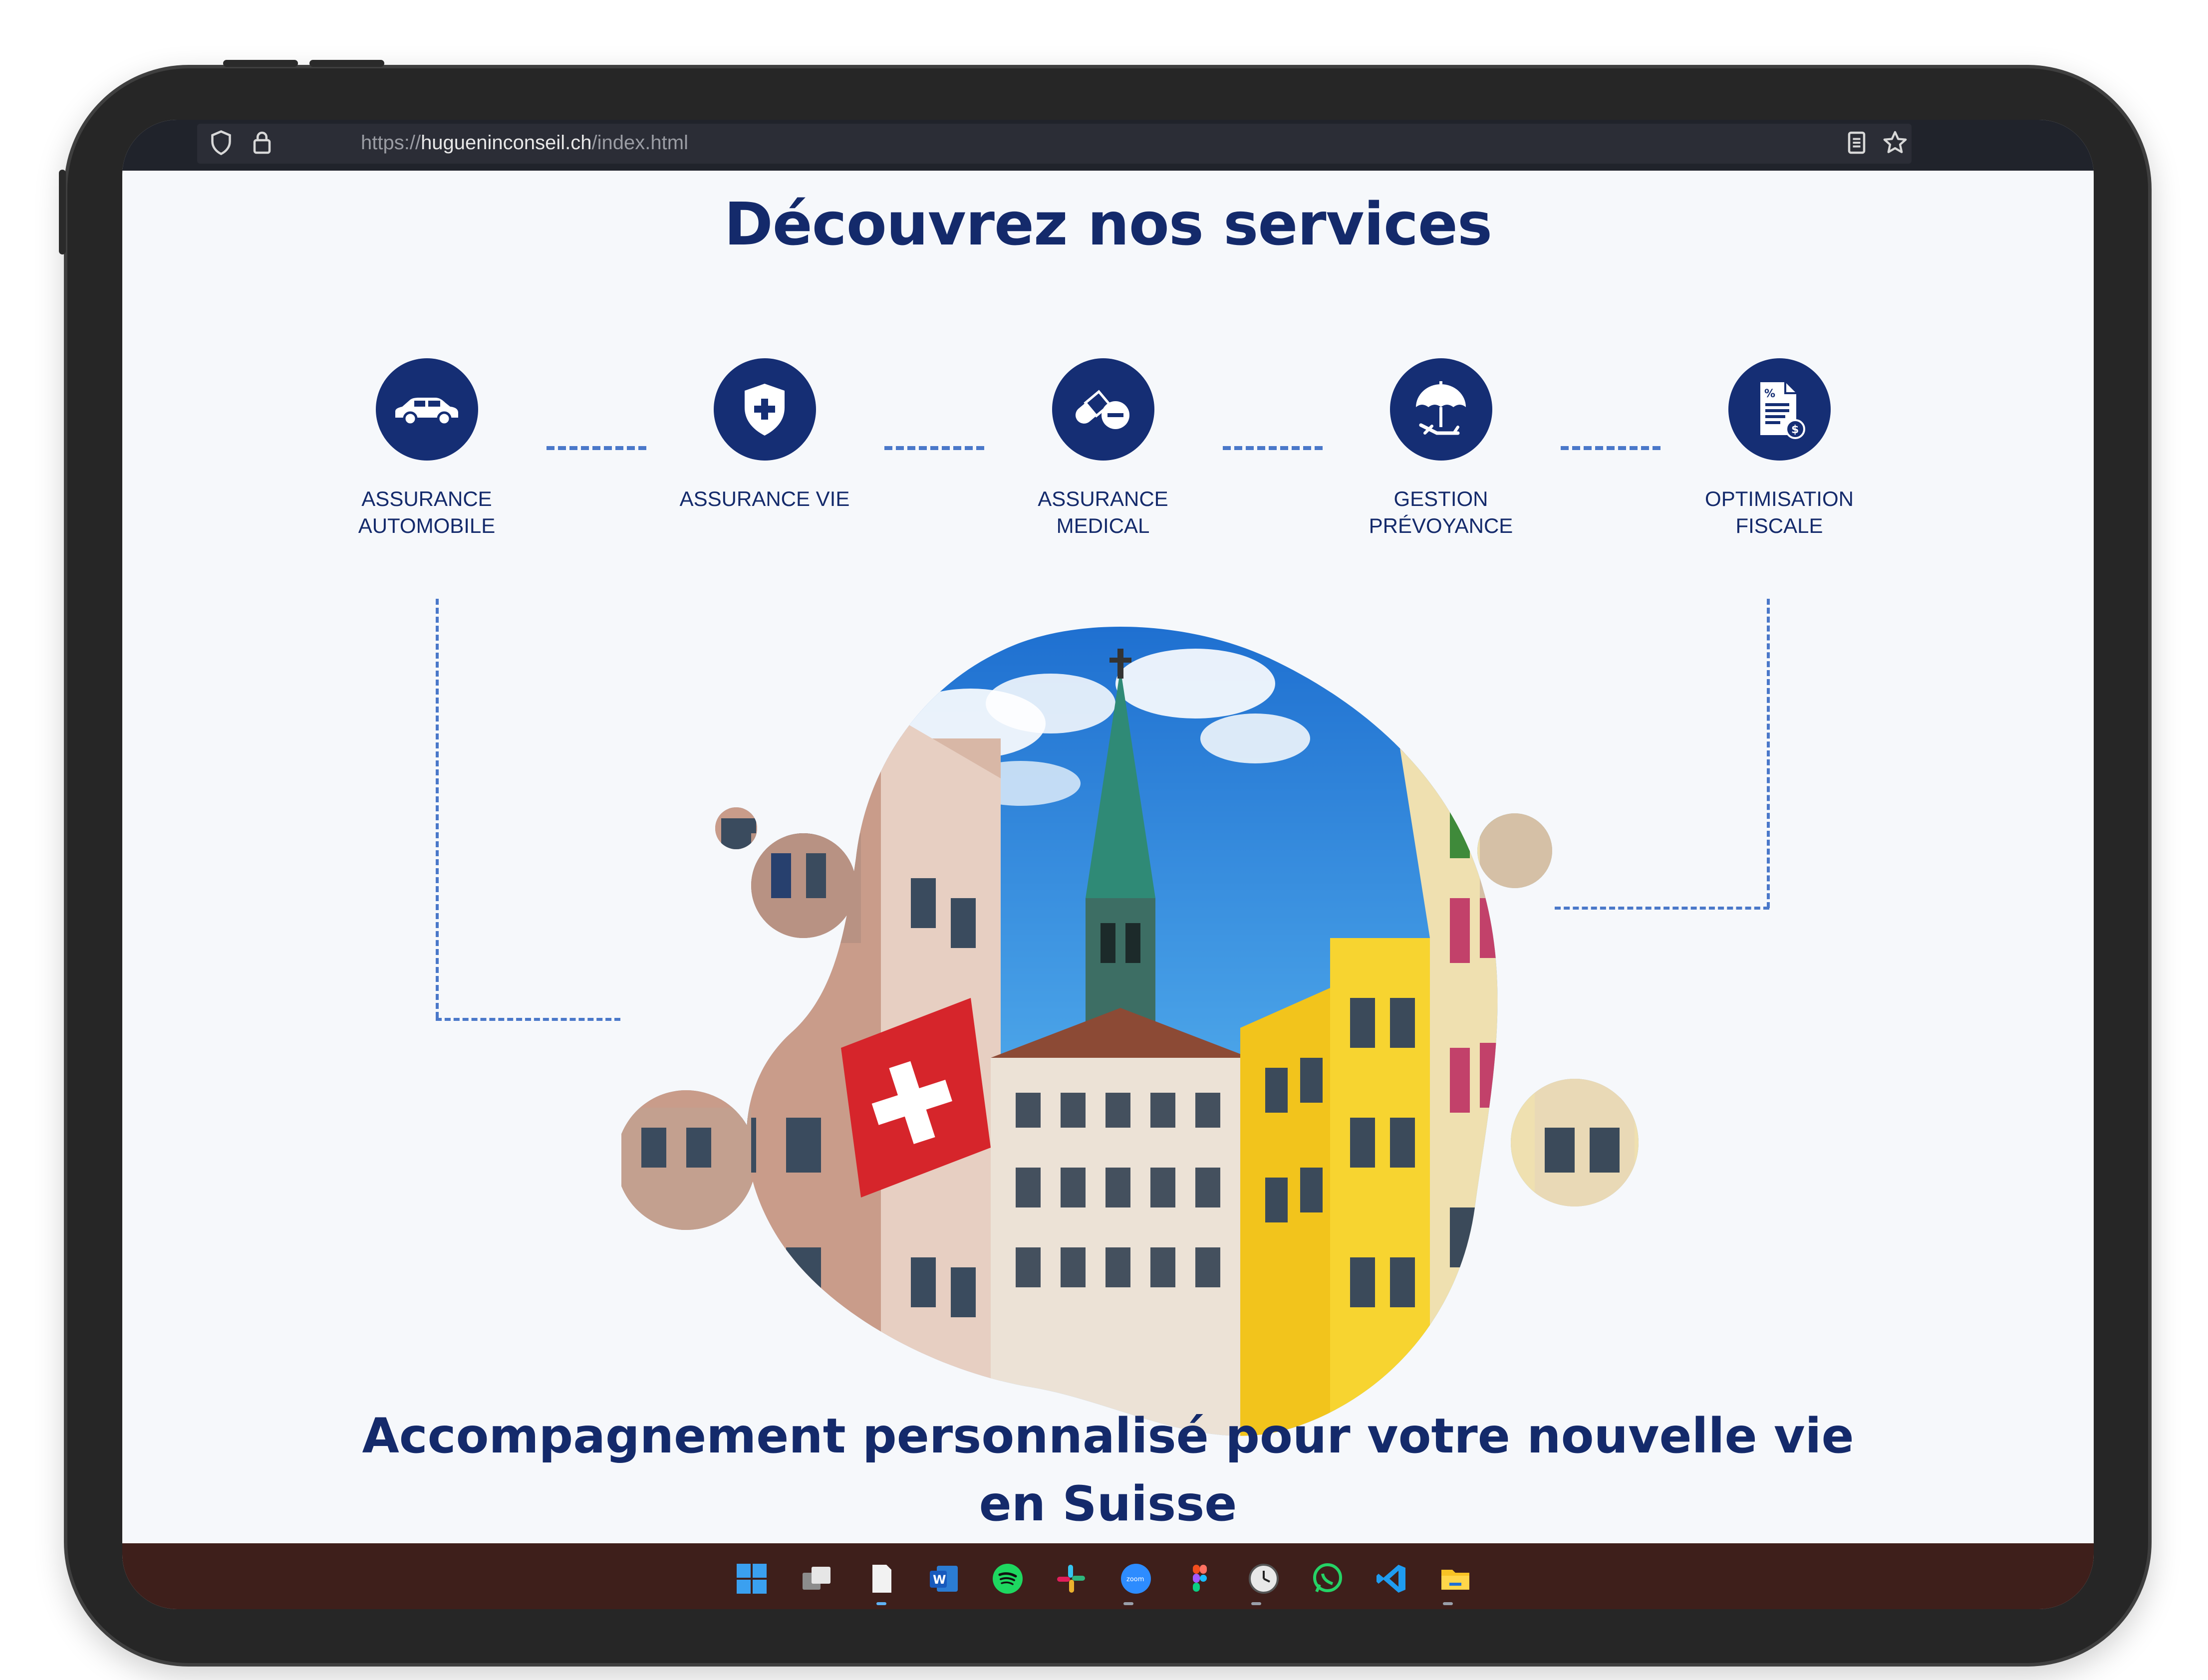 The height and width of the screenshot is (1680, 2208). Describe the element at coordinates (1108, 1576) in the screenshot. I see `taskbar: W zoom` at that location.